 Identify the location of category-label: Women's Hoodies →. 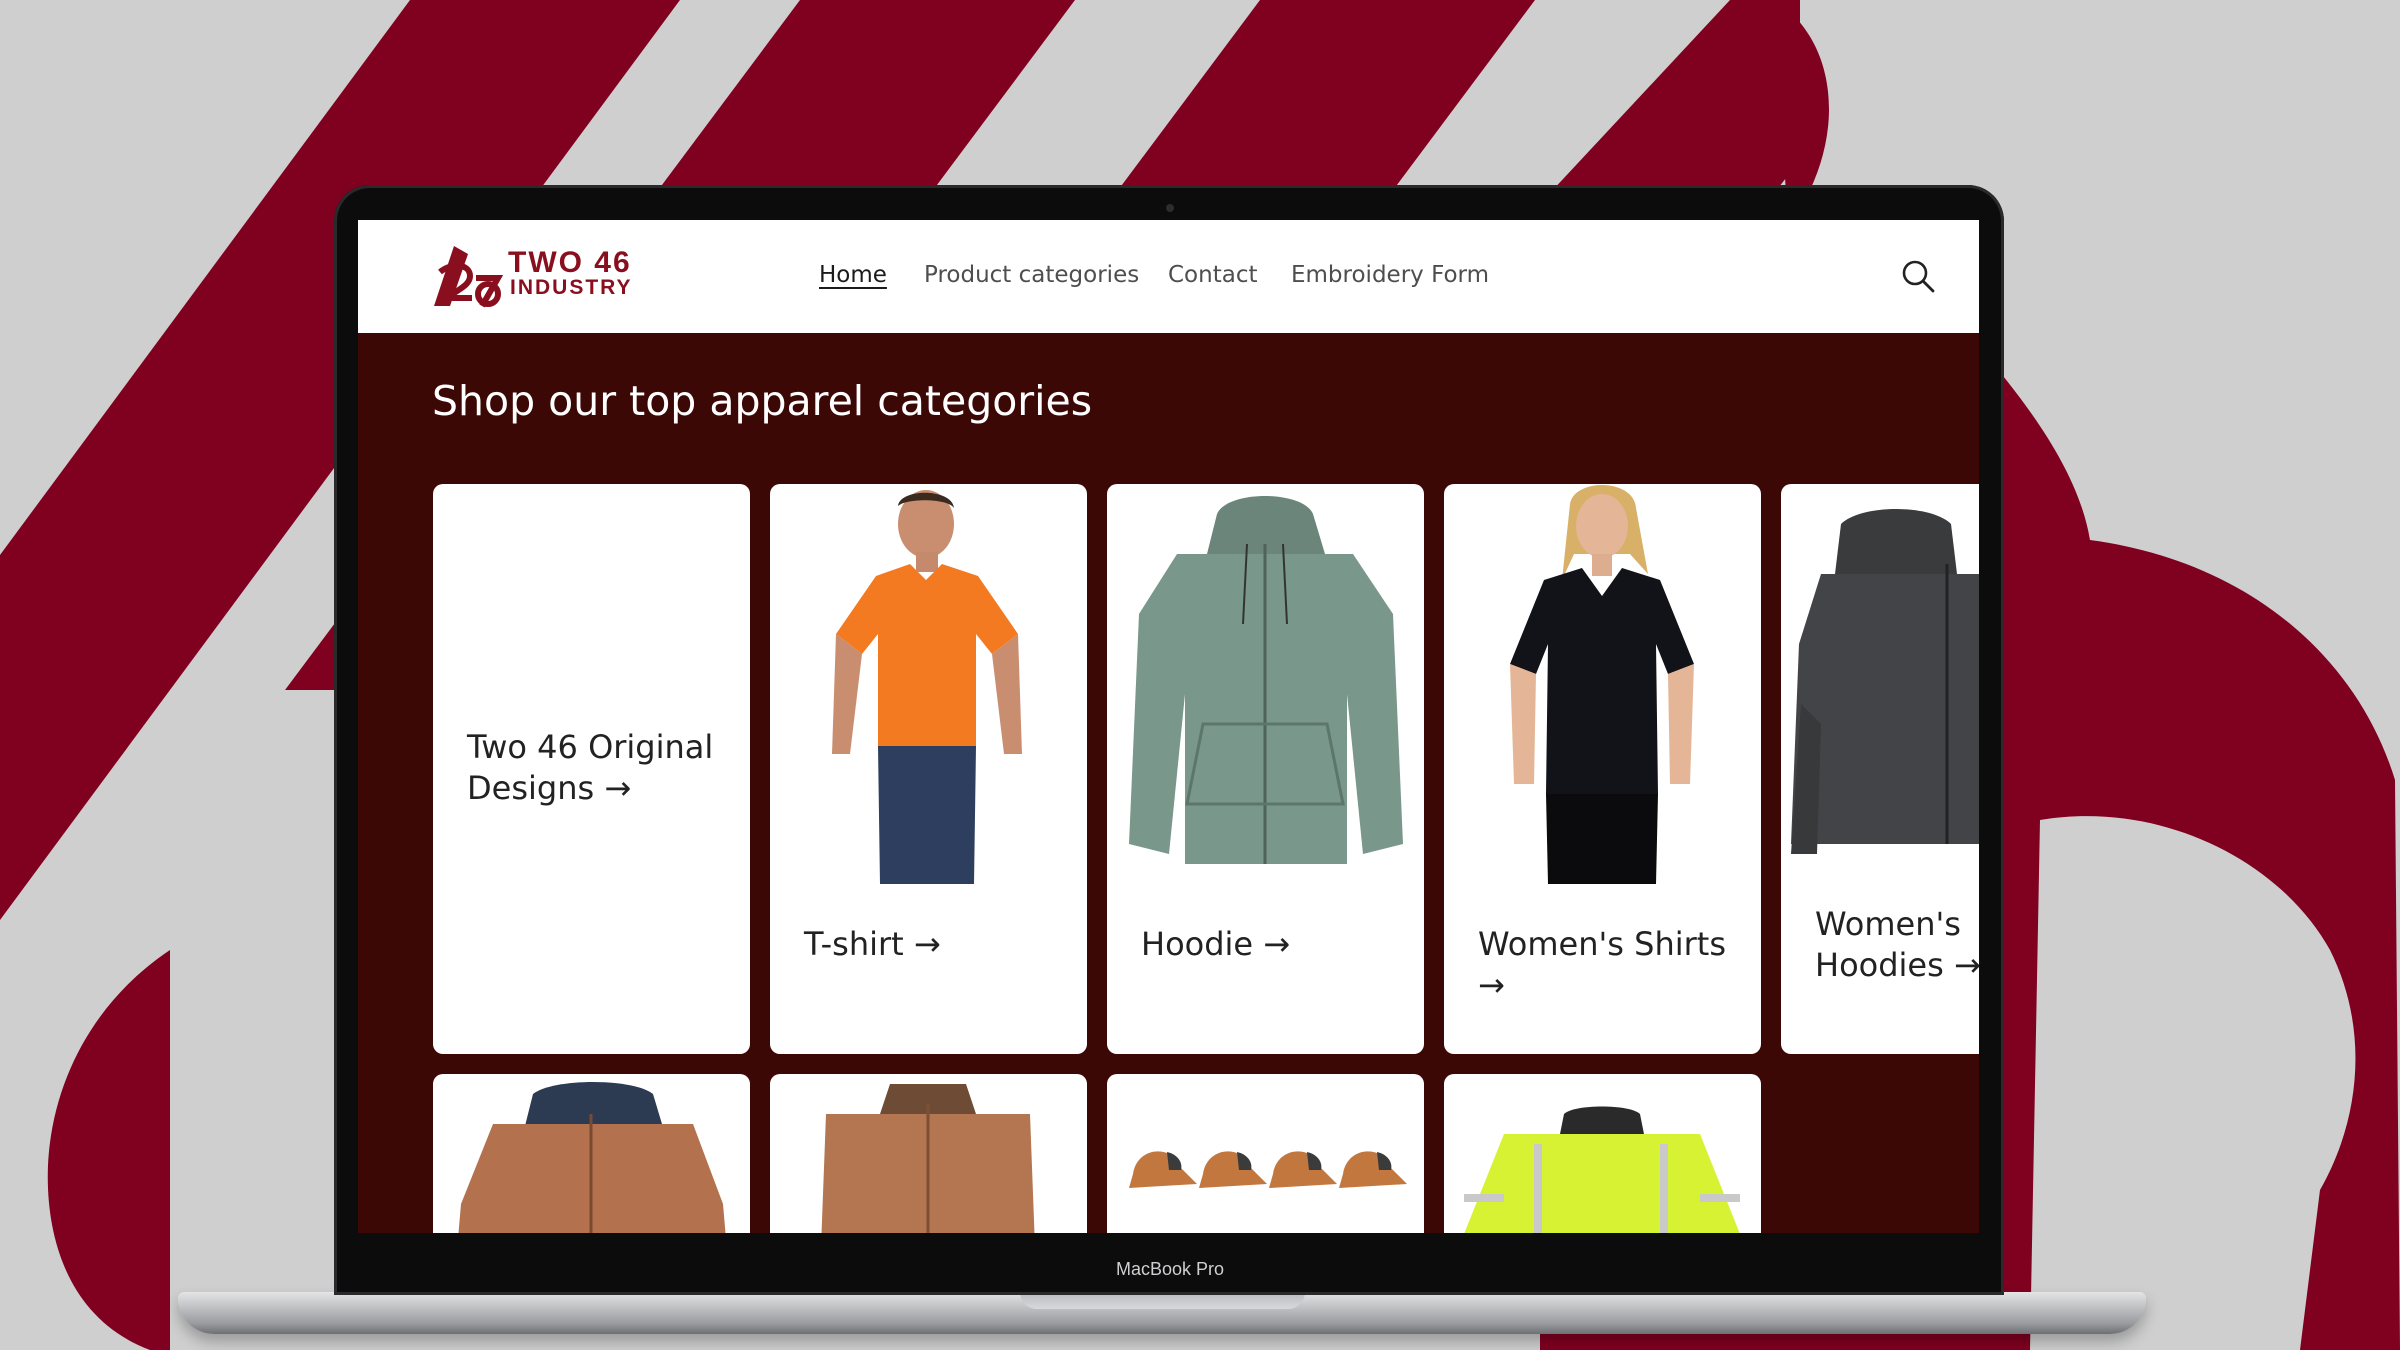
(1897, 944).